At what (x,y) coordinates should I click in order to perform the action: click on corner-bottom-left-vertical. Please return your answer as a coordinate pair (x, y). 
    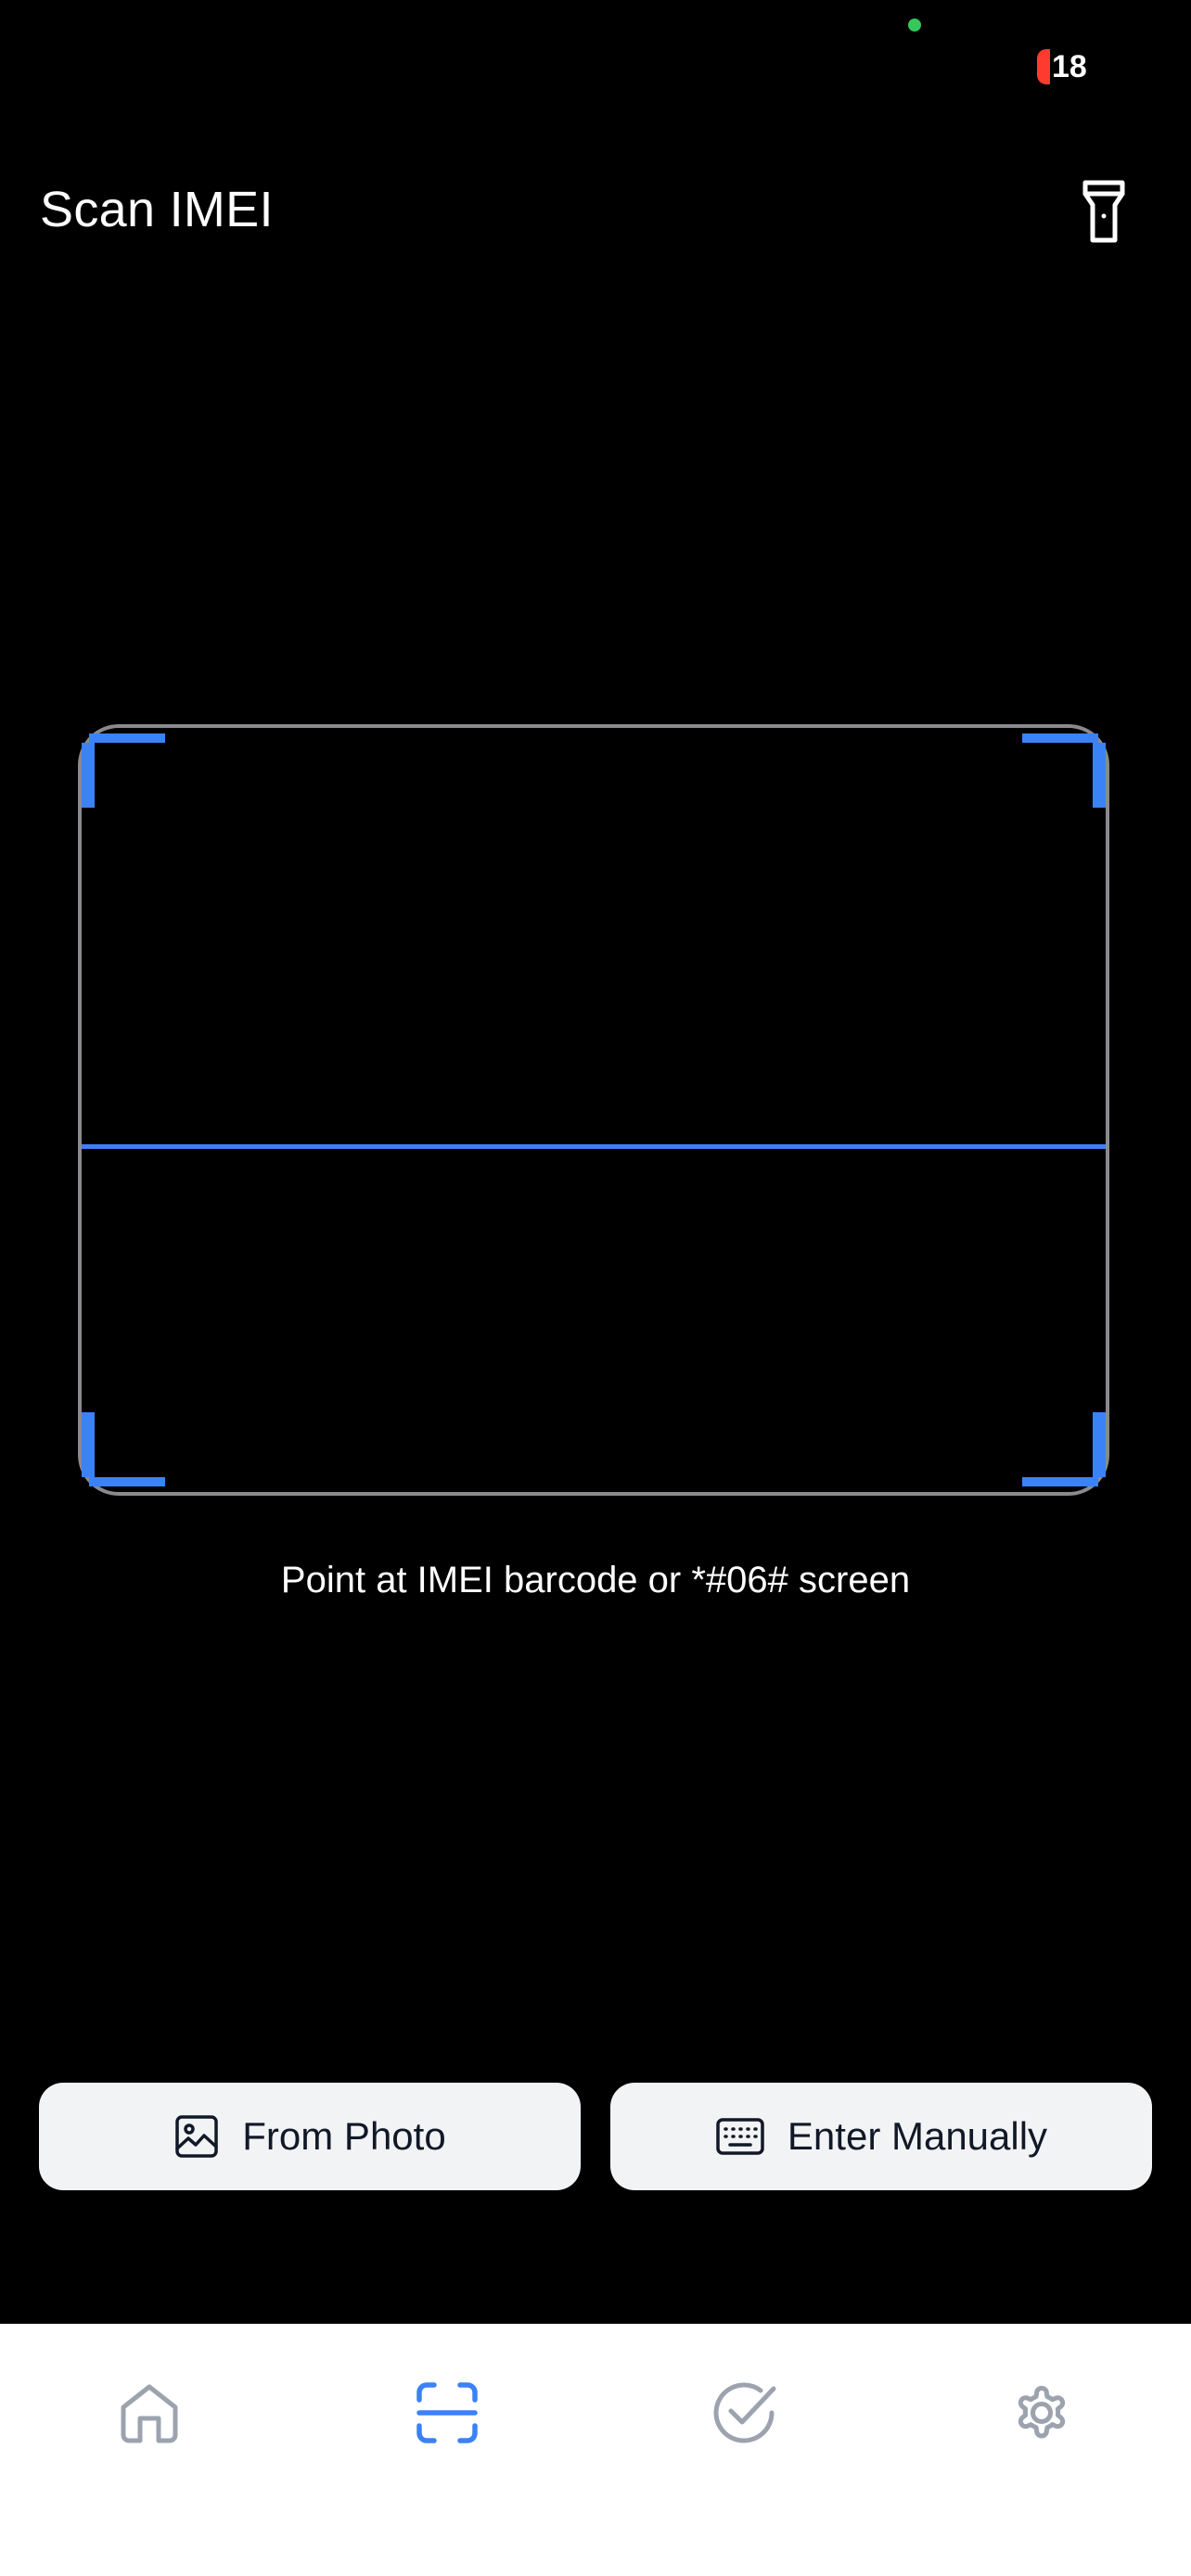
    Looking at the image, I should click on (88, 1444).